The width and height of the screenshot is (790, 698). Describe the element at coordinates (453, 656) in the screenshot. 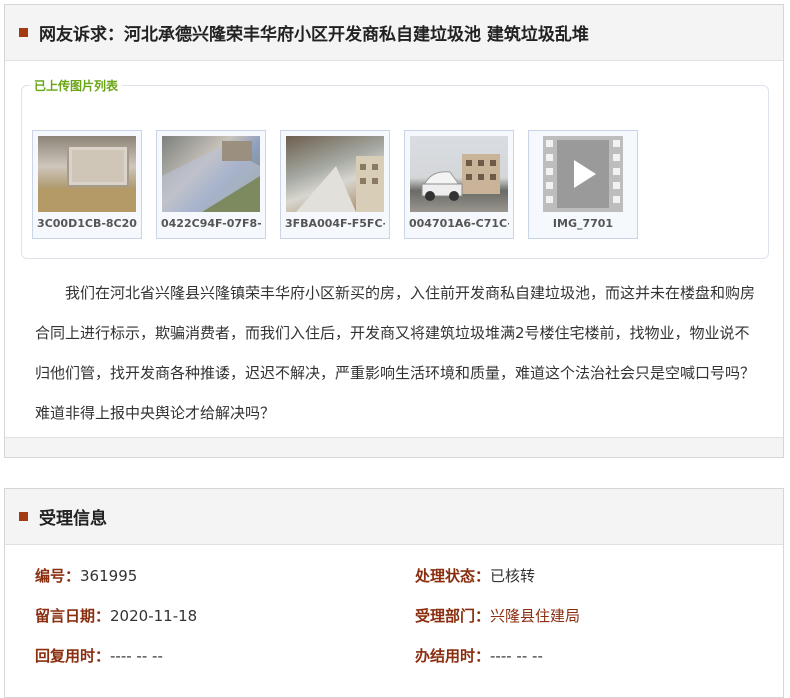

I see `completion-time-label: 办结用时：` at that location.